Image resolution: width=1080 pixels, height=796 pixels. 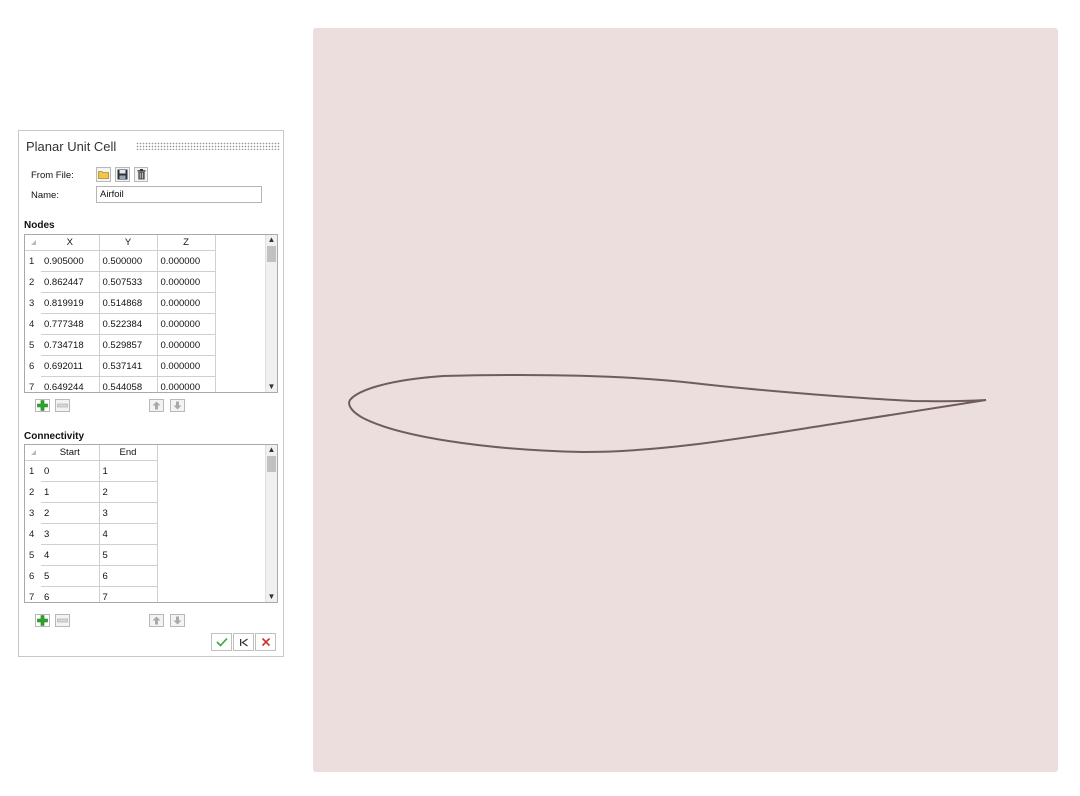 What do you see at coordinates (186, 243) in the screenshot?
I see `column-header-z: Z` at bounding box center [186, 243].